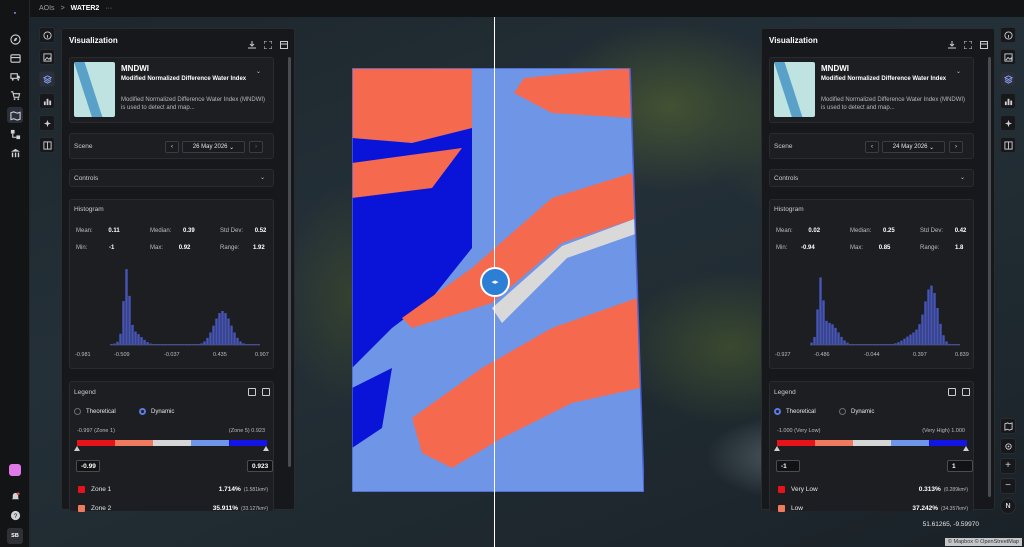 The height and width of the screenshot is (547, 1024). I want to click on swipe-handle: ◂▸, so click(495, 282).